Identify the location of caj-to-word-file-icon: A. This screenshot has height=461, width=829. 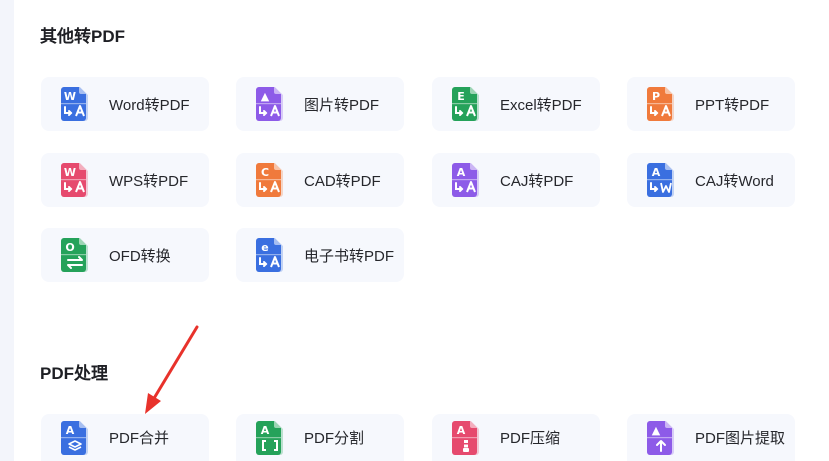
(660, 180).